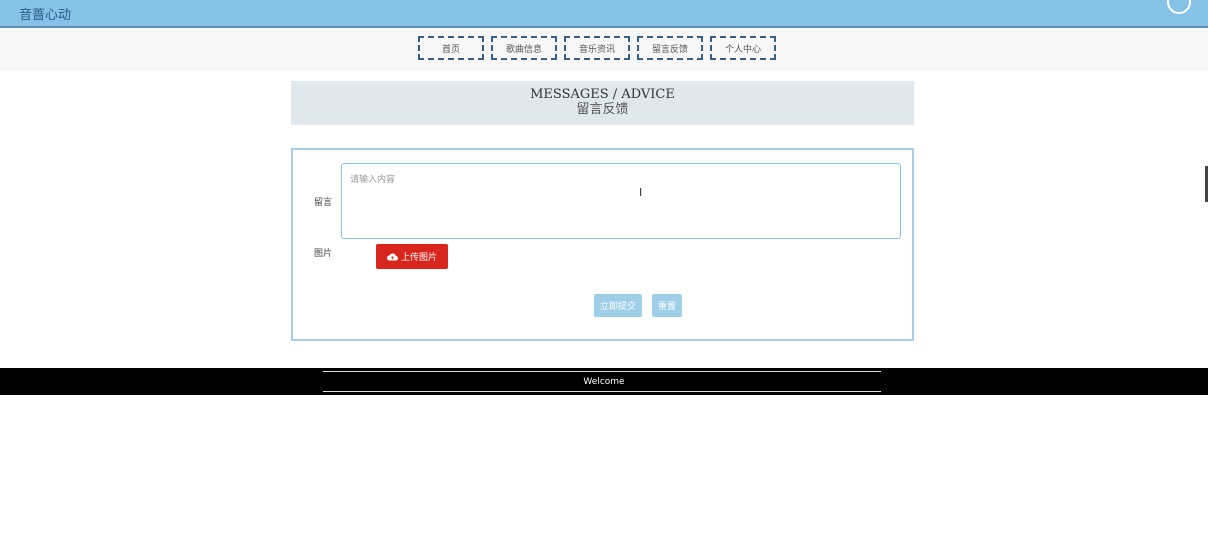 The height and width of the screenshot is (539, 1208). Describe the element at coordinates (1179, 7) in the screenshot. I see `user-avatar-icon` at that location.